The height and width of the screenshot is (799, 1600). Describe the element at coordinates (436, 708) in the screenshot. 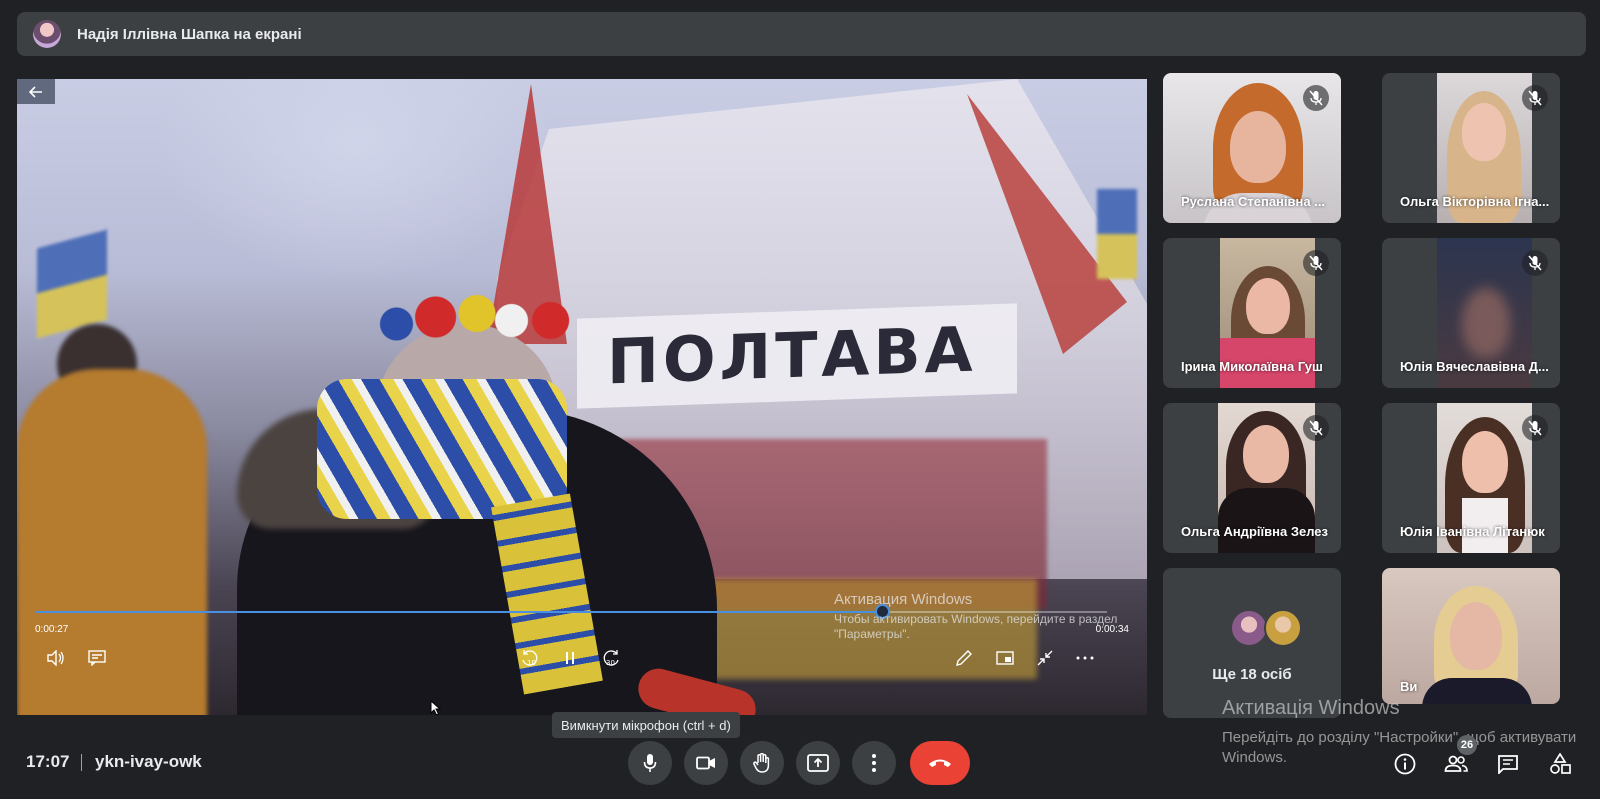

I see `mouse-cursor-icon` at that location.